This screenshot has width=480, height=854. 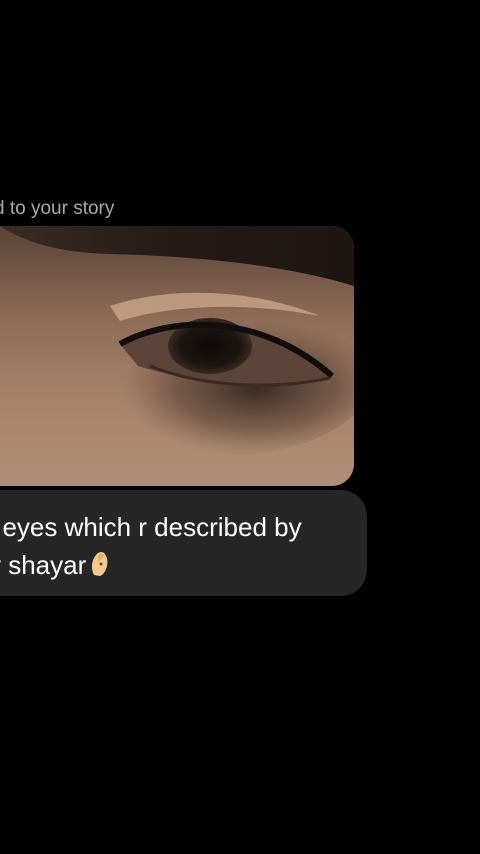 What do you see at coordinates (184, 547) in the screenshot?
I see `message-text: t eyes which r described by y shayar` at bounding box center [184, 547].